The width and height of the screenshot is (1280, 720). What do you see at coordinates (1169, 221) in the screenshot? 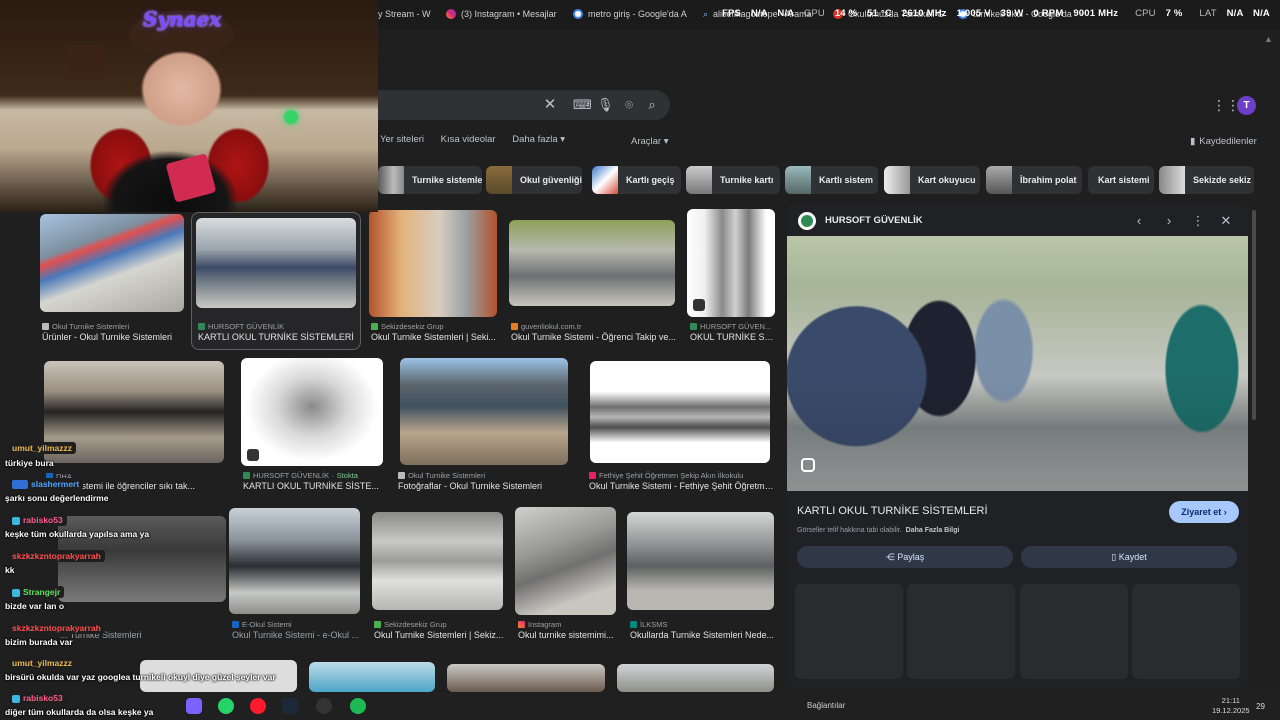
I see `next-icon: ›` at bounding box center [1169, 221].